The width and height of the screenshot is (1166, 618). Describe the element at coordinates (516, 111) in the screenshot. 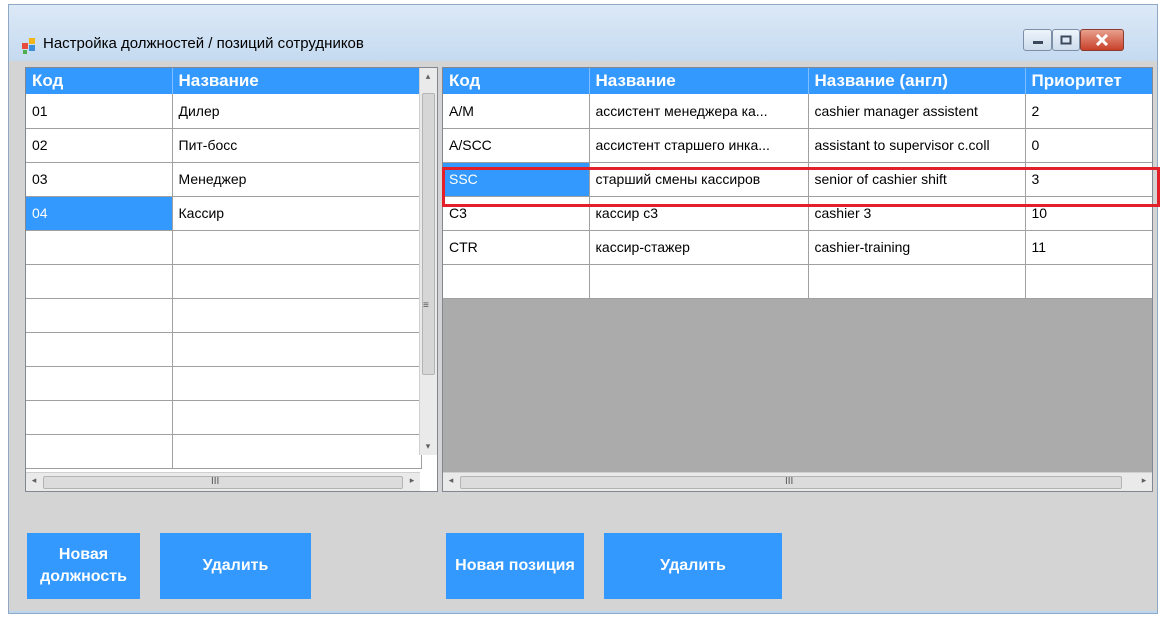

I see `cell-code: A/M` at that location.